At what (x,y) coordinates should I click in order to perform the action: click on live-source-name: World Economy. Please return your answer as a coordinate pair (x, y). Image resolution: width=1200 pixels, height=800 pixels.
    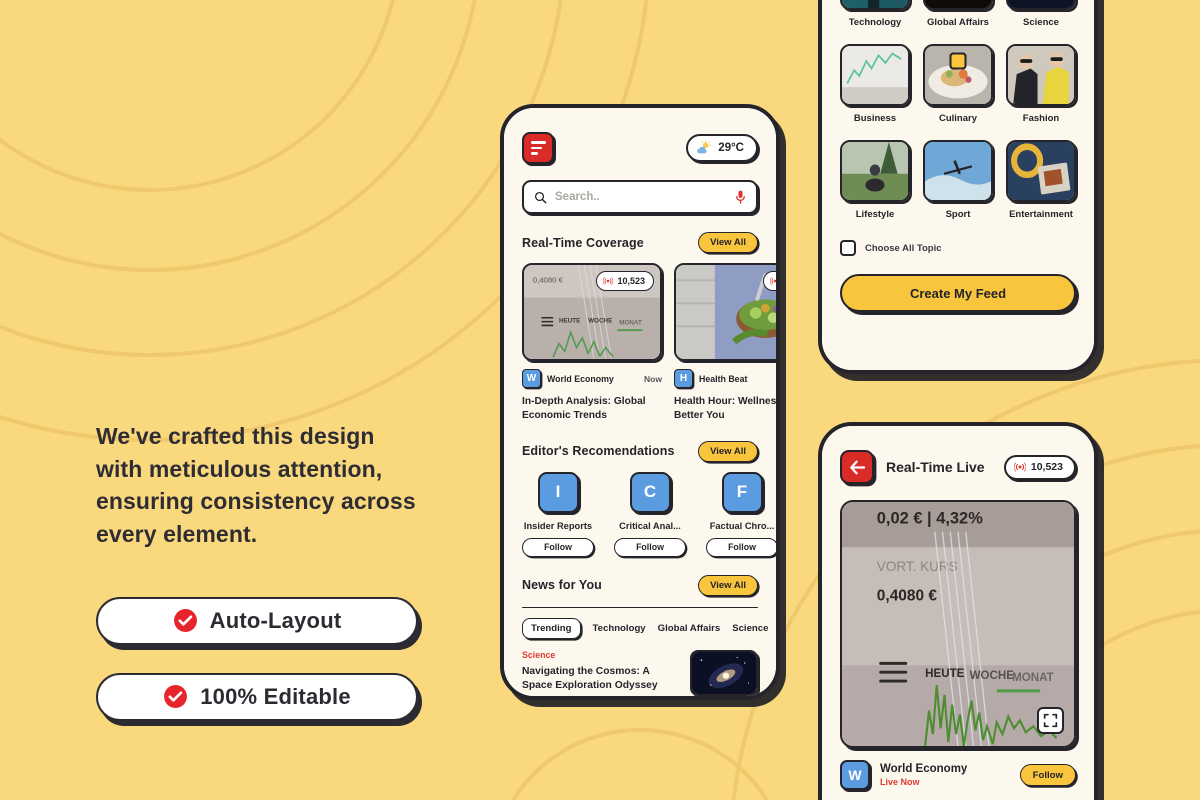
    Looking at the image, I should click on (924, 769).